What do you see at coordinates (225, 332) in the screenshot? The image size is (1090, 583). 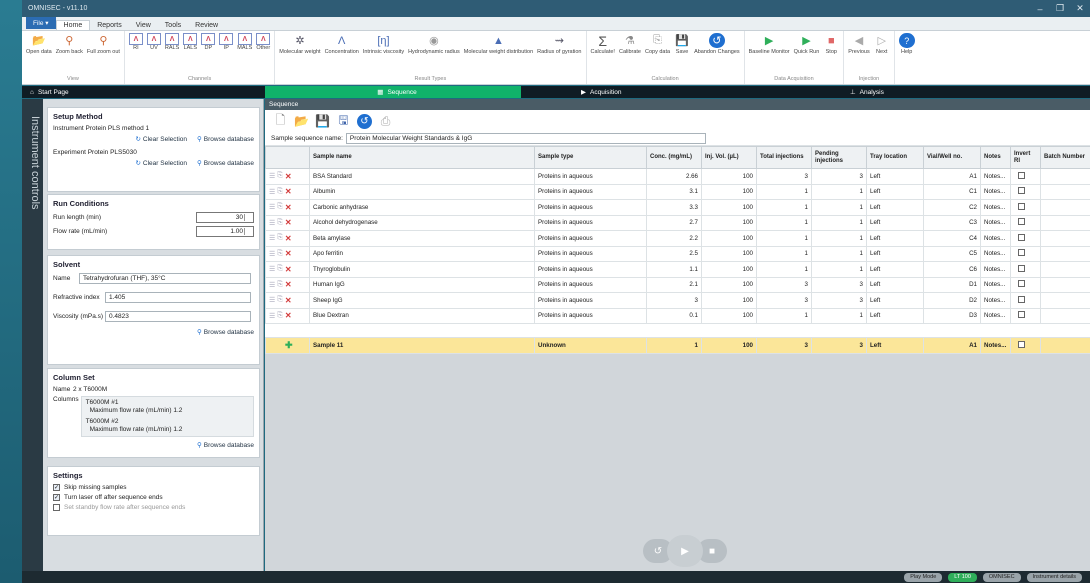 I see `browse-database-link: ⚲ Browse database` at bounding box center [225, 332].